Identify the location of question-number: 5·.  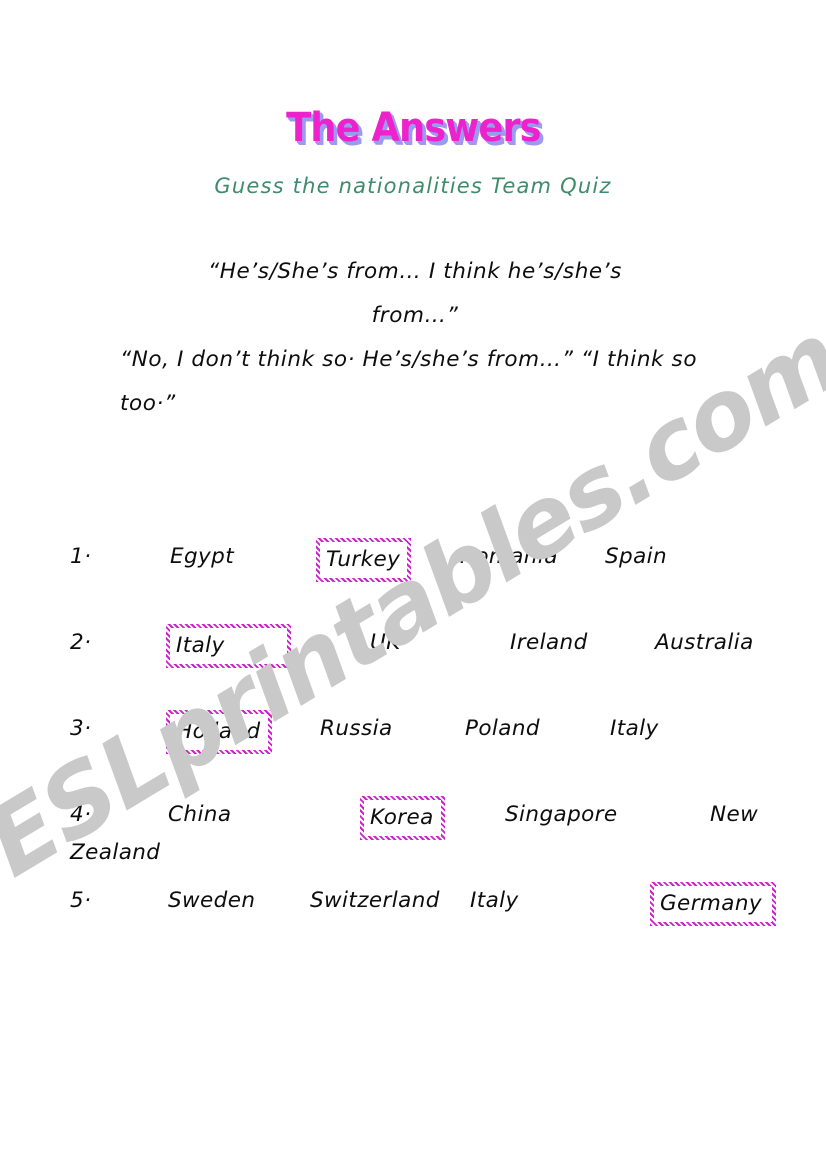
(81, 900).